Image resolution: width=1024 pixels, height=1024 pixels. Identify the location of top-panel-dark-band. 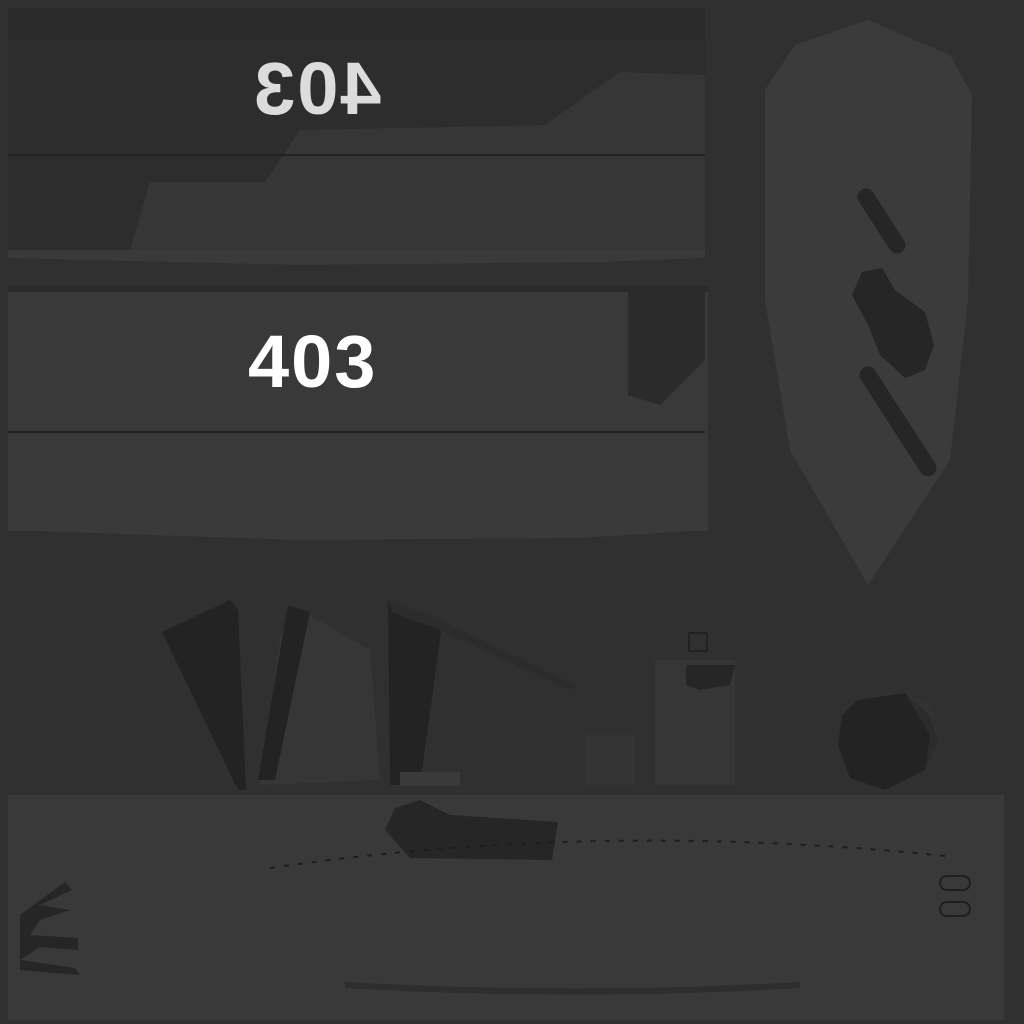
(356, 24).